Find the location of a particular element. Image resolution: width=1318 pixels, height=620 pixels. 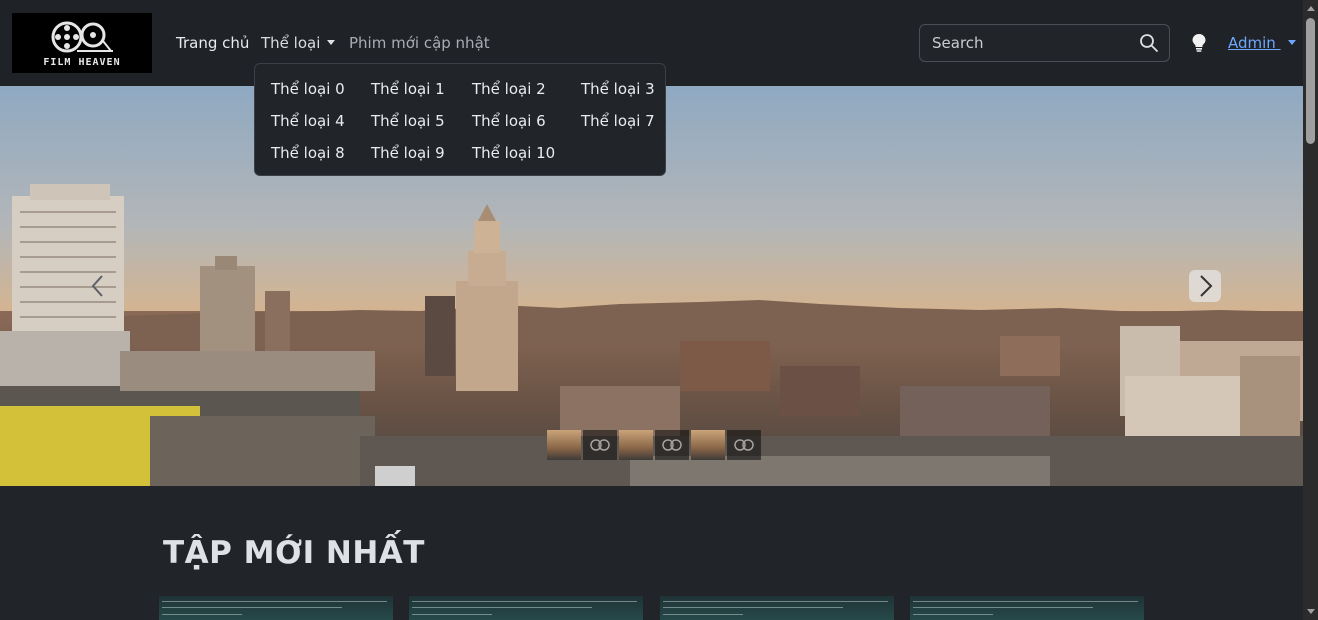

nav-genre-dropdown-toggle: Thể loại is located at coordinates (298, 43).